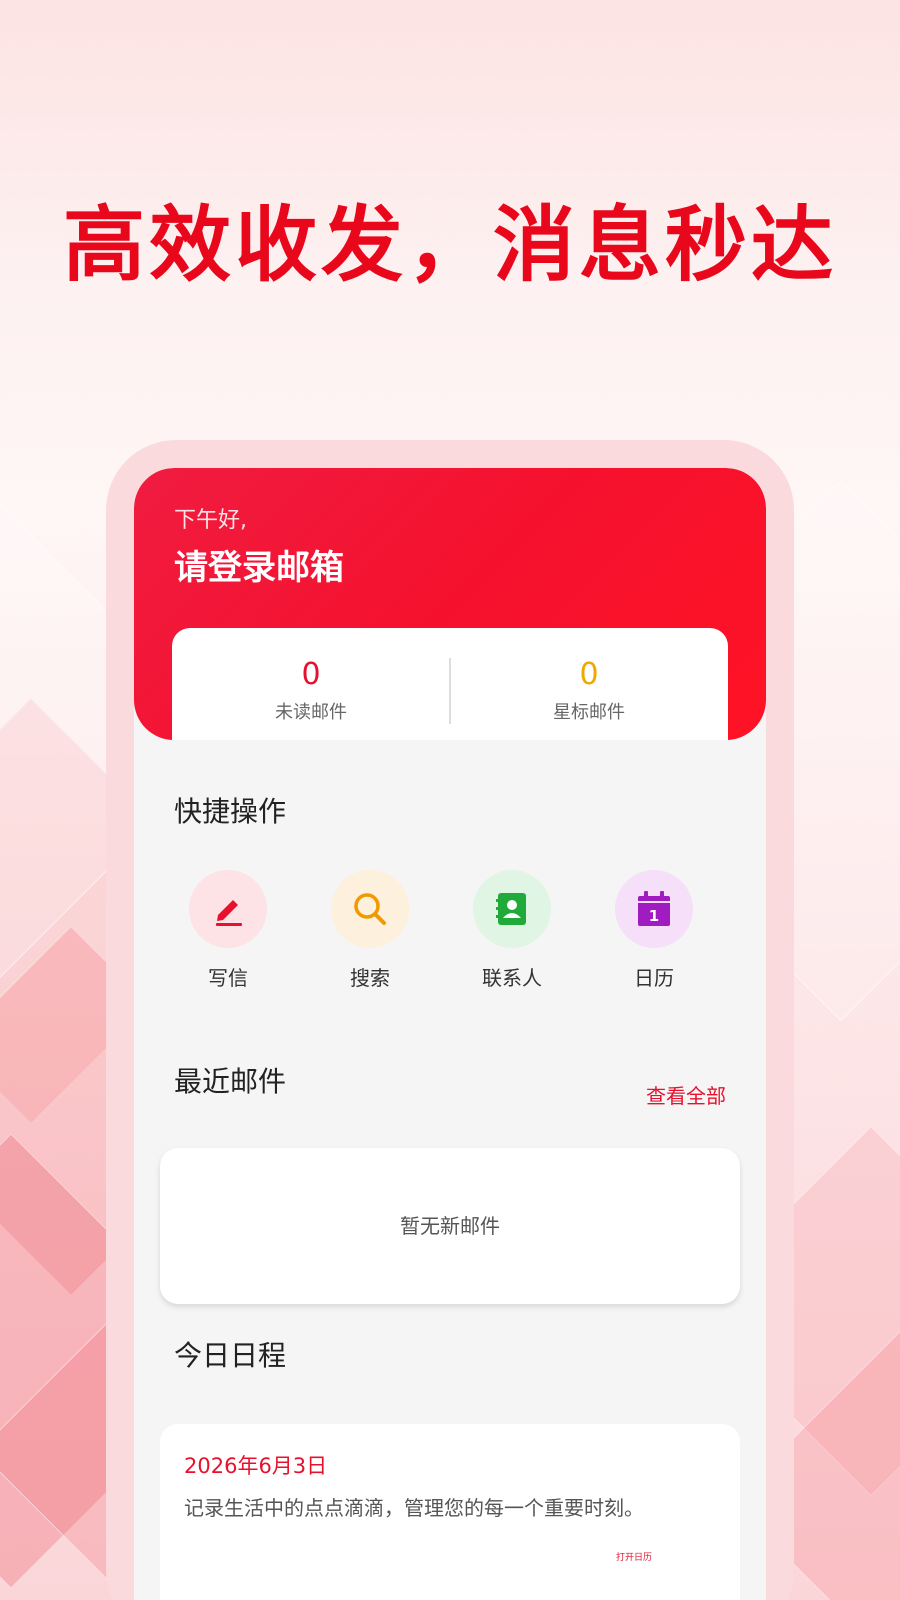  Describe the element at coordinates (228, 978) in the screenshot. I see `compose-label: 写信` at that location.